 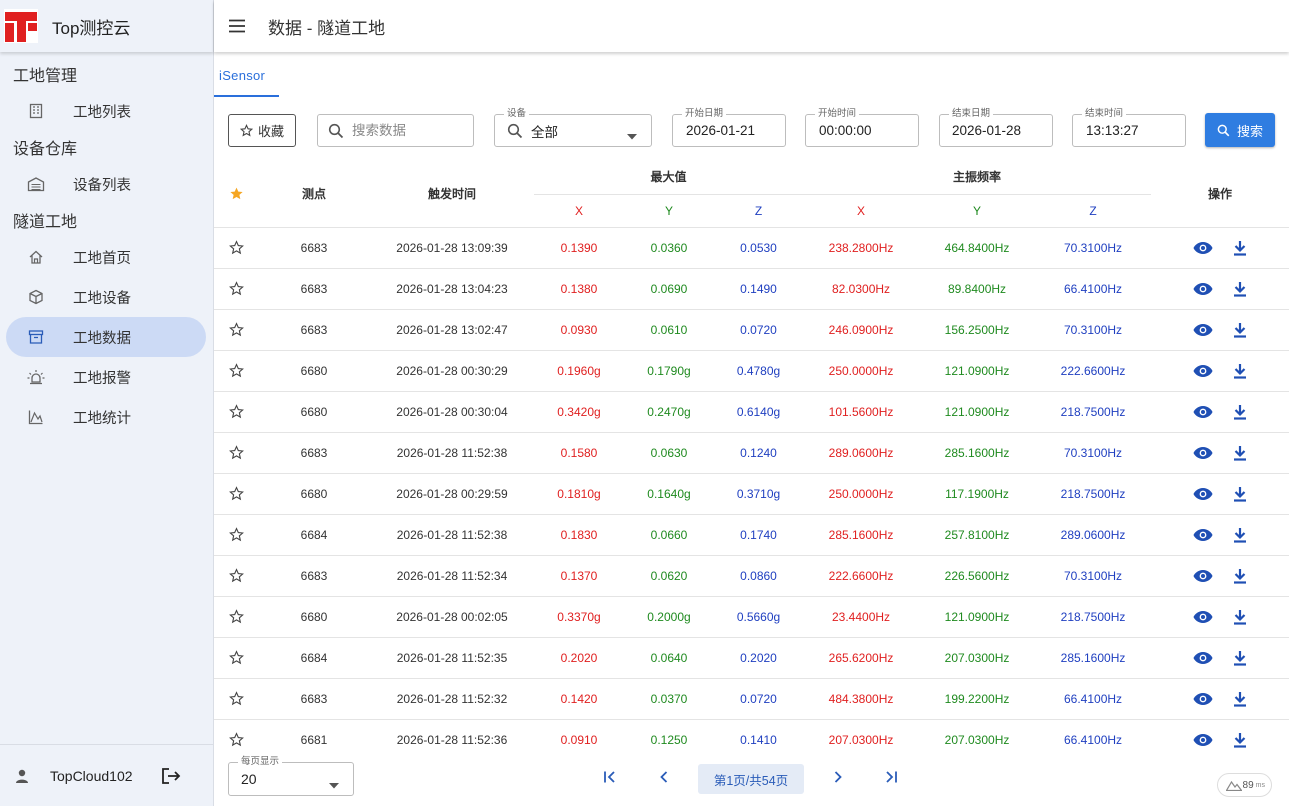 I want to click on start-time-input, so click(x=868, y=130).